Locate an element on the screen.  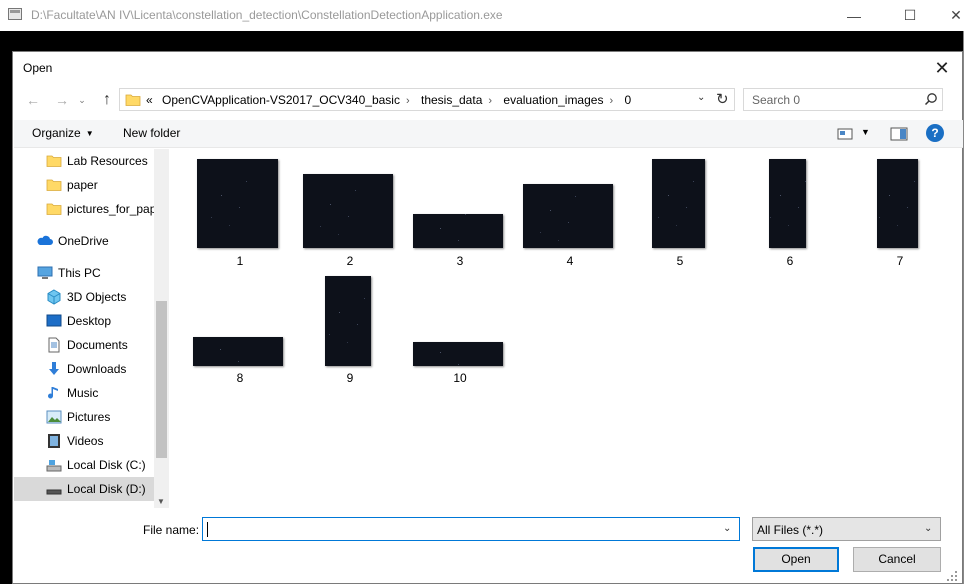
sidebar-item-videos: Videos is located at coordinates (84, 441).